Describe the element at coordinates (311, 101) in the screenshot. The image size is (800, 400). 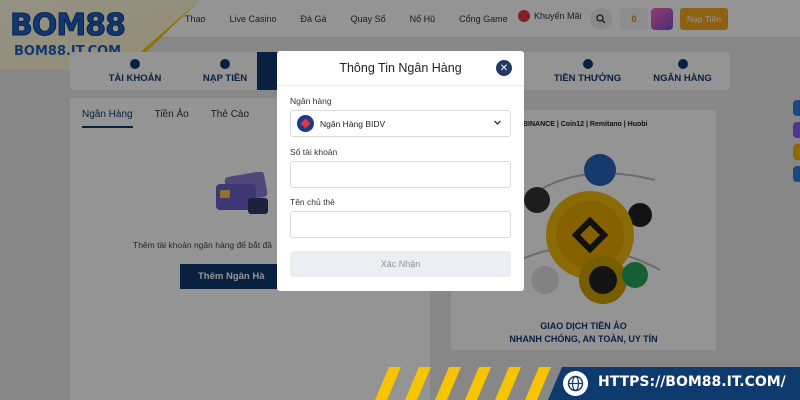
I see `bank-label: Ngân hàng` at that location.